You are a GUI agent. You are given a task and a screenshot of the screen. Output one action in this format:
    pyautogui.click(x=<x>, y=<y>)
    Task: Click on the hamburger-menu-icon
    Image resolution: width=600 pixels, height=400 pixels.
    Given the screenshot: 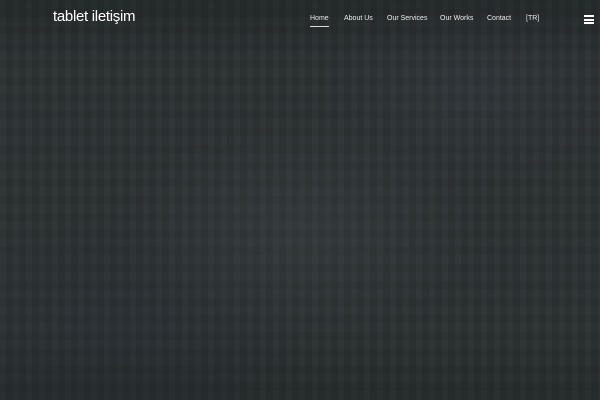 What is the action you would take?
    pyautogui.click(x=589, y=19)
    